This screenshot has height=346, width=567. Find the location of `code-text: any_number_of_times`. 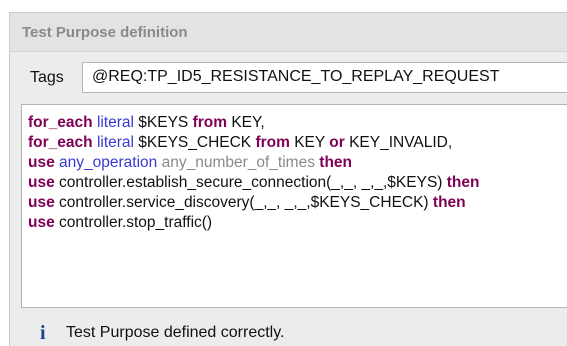

code-text: any_number_of_times is located at coordinates (238, 162).